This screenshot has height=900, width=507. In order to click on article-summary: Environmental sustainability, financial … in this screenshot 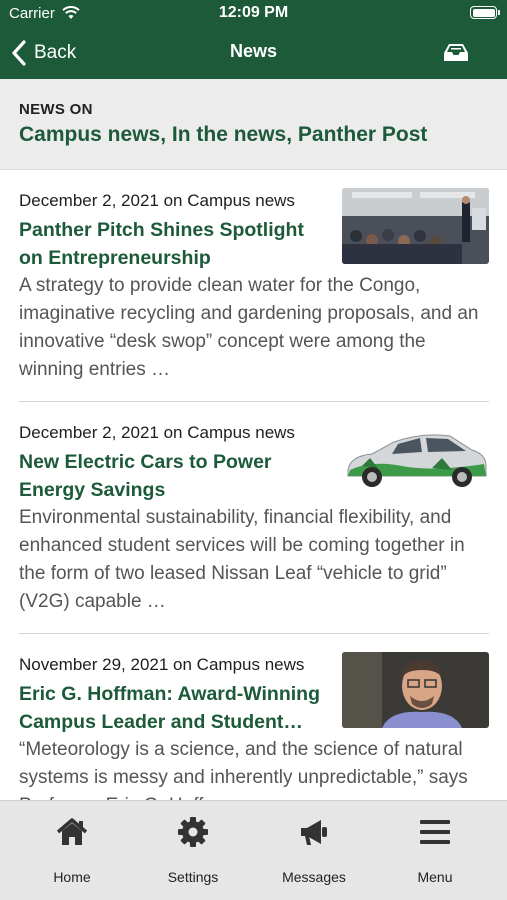, I will do `click(242, 559)`.